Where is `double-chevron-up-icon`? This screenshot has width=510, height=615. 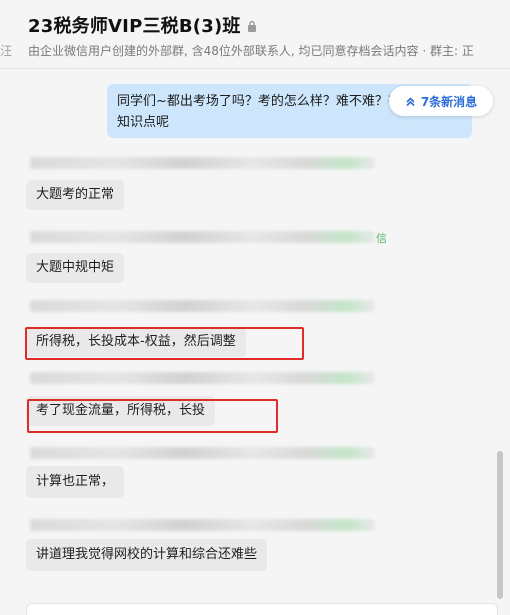
double-chevron-up-icon is located at coordinates (410, 101).